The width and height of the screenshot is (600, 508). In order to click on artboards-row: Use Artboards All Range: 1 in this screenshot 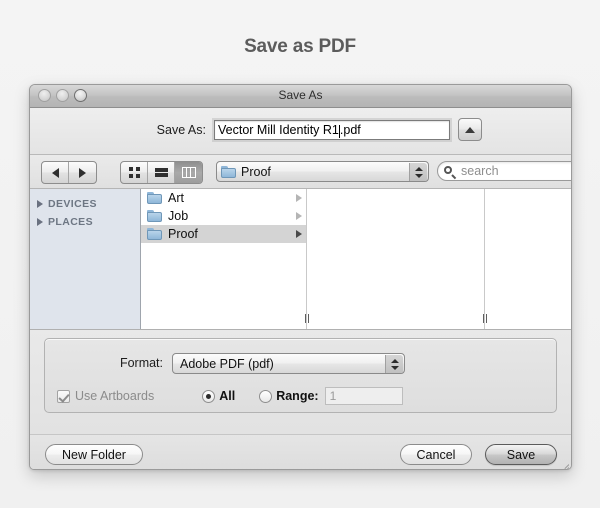, I will do `click(300, 396)`.